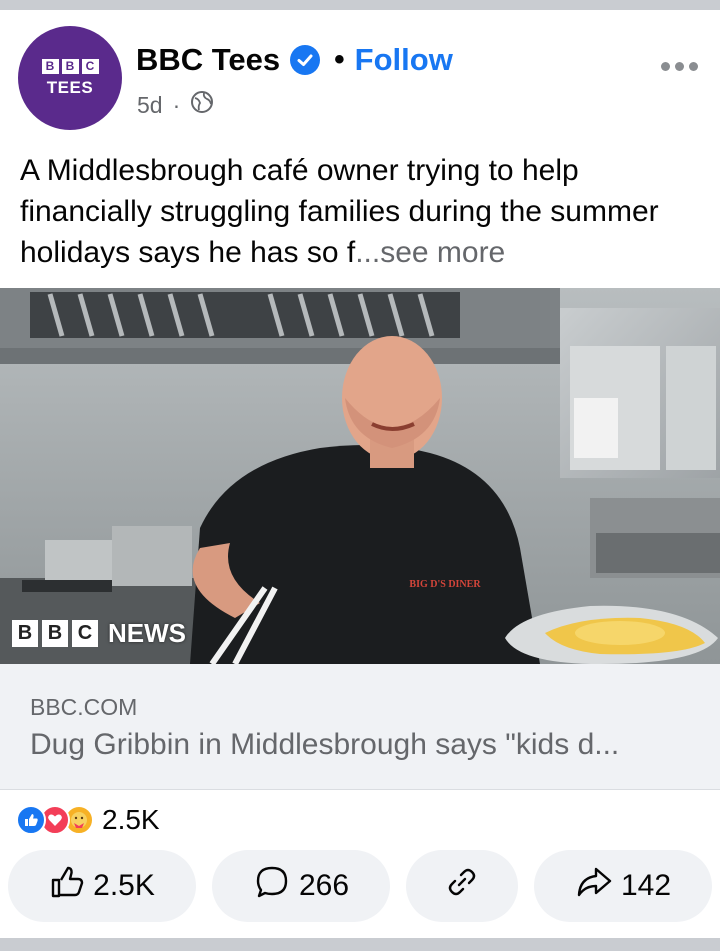 This screenshot has width=720, height=951. Describe the element at coordinates (31, 820) in the screenshot. I see `like-reaction-icon` at that location.